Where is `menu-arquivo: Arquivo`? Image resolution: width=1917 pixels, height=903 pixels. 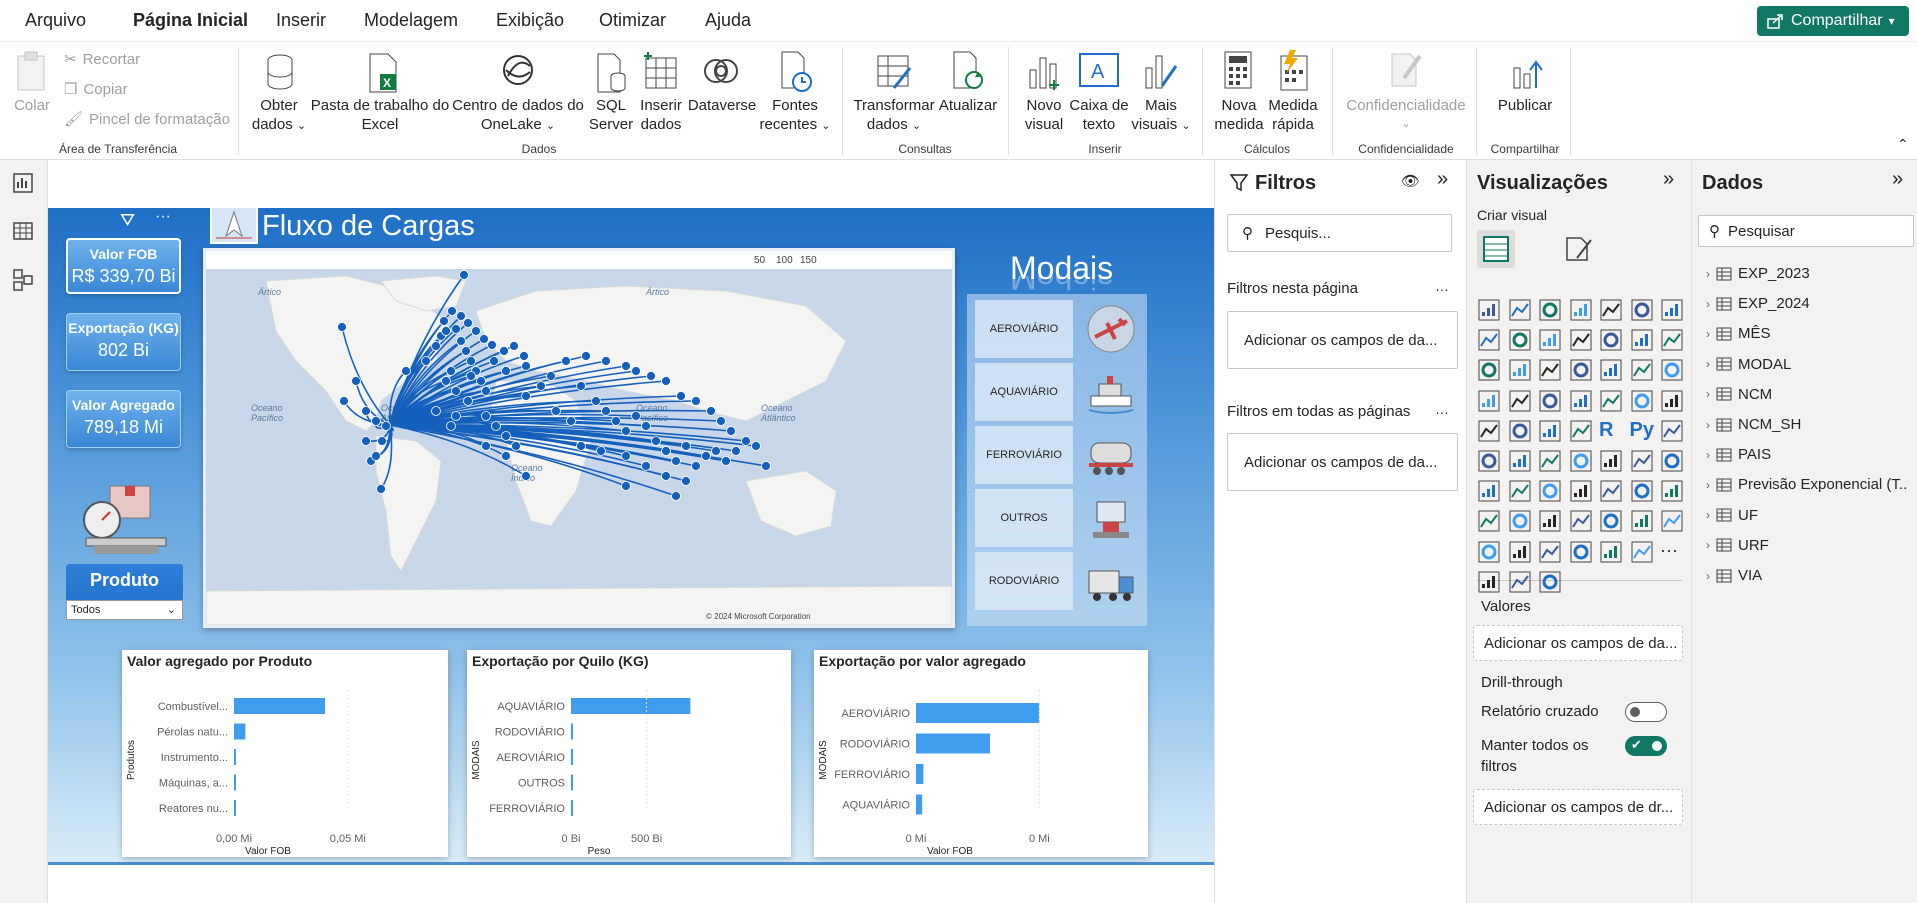
menu-arquivo: Arquivo is located at coordinates (55, 20).